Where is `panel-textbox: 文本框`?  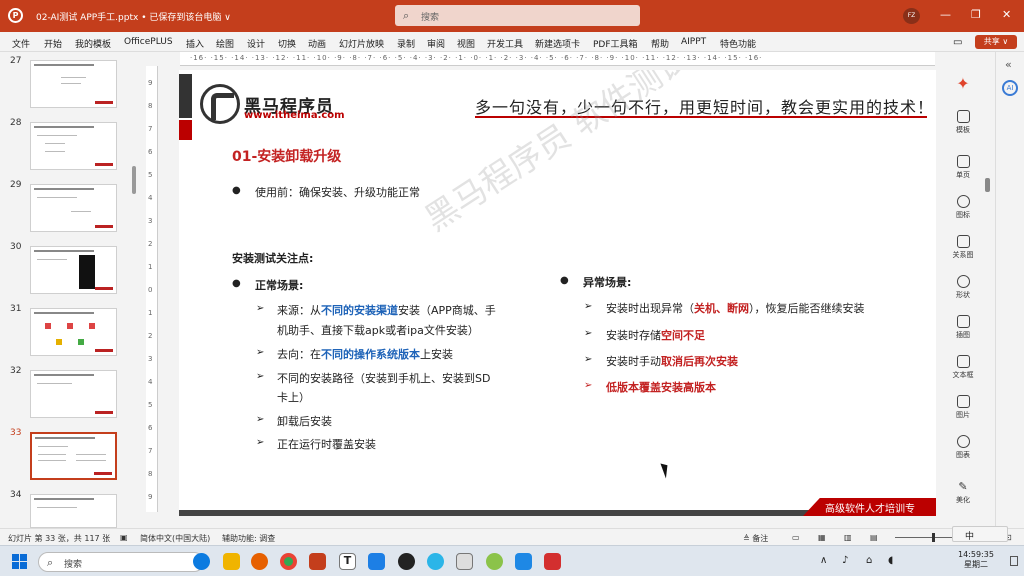 panel-textbox: 文本框 is located at coordinates (963, 367).